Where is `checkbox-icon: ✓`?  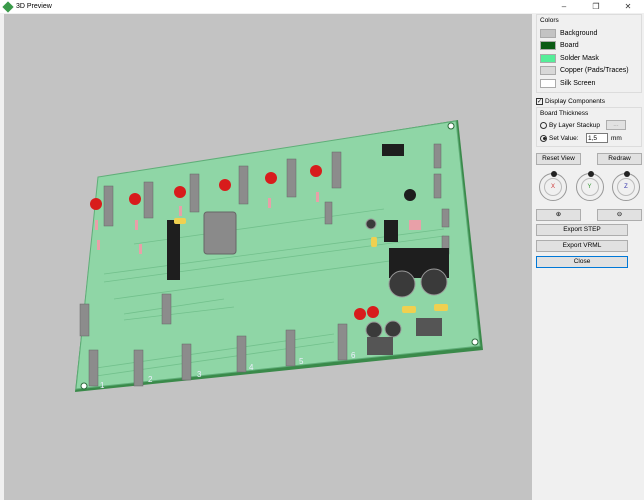
checkbox-icon: ✓ is located at coordinates (539, 101).